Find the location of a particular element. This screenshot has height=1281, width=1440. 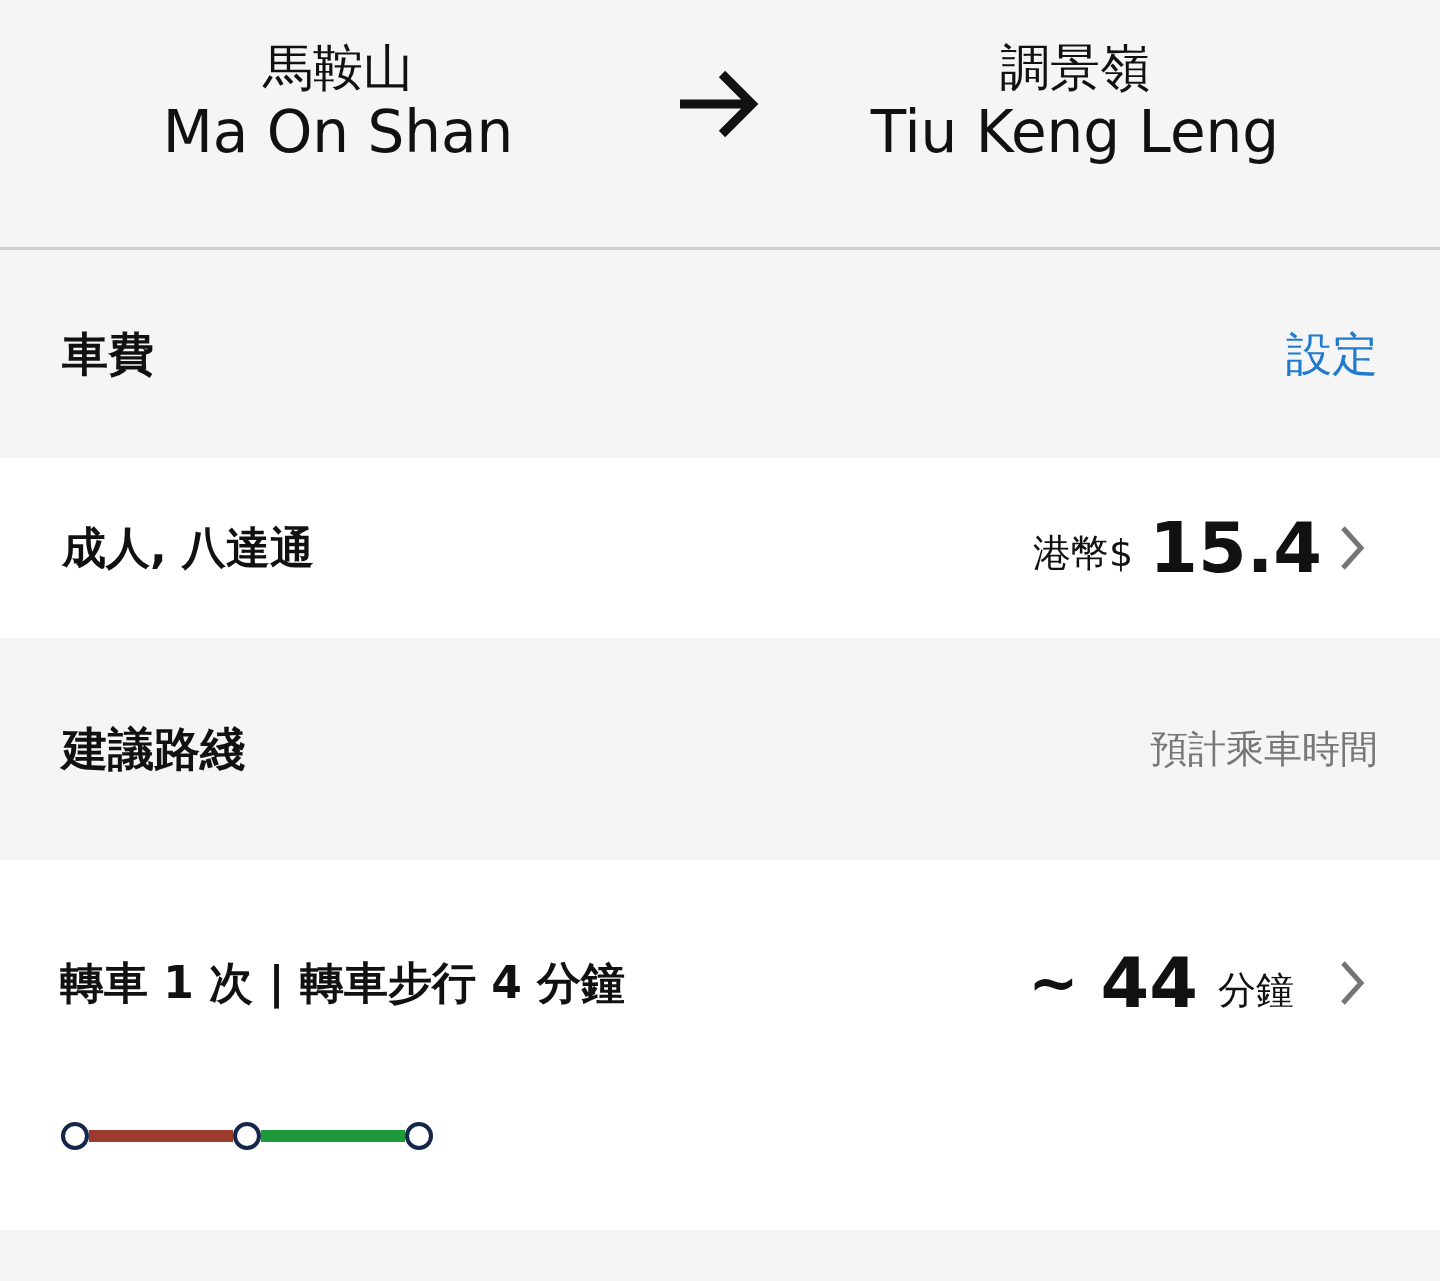

approx-sign: ~ is located at coordinates (1053, 983).